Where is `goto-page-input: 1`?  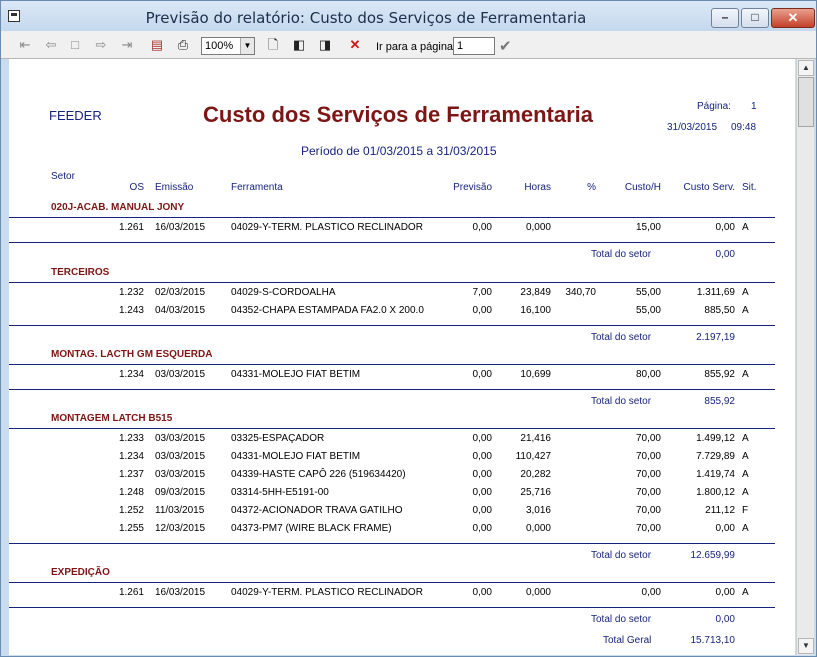 goto-page-input: 1 is located at coordinates (474, 46).